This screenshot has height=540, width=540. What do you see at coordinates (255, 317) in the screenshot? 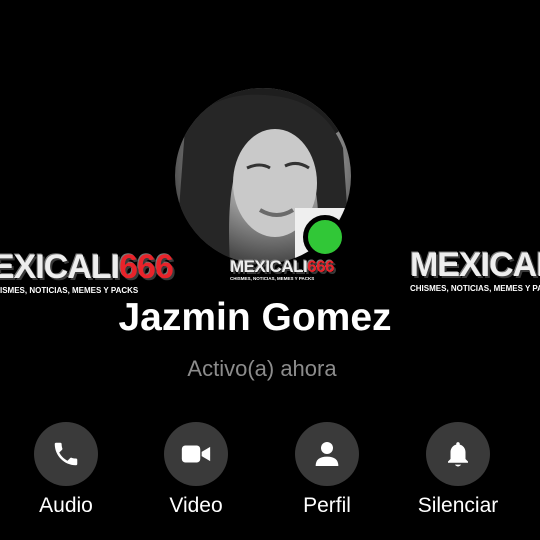
I see `contact-name: Jazmin Gomez` at bounding box center [255, 317].